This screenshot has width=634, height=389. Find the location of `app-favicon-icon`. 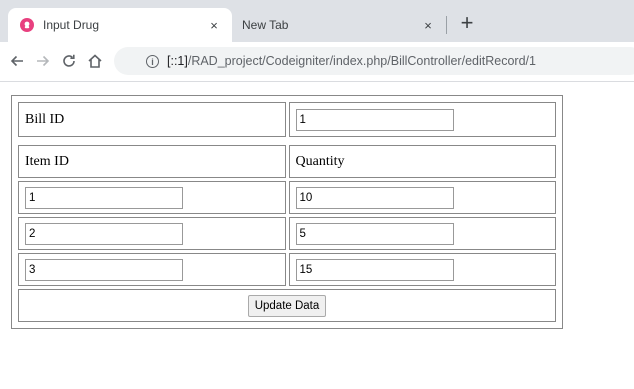

app-favicon-icon is located at coordinates (27, 25).